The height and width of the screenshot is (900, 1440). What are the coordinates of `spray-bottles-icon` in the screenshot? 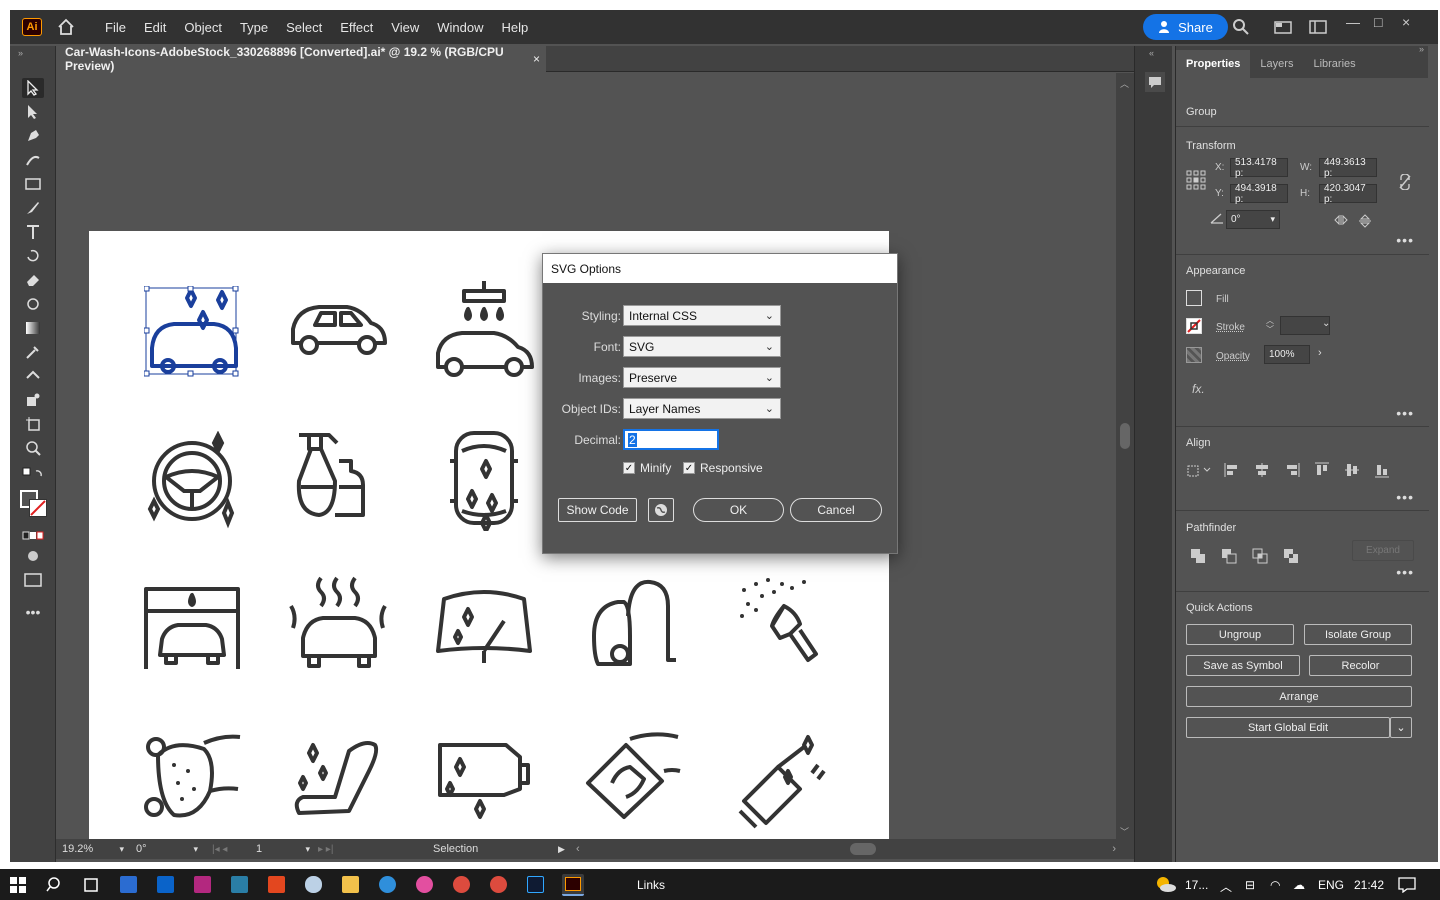 It's located at (339, 481).